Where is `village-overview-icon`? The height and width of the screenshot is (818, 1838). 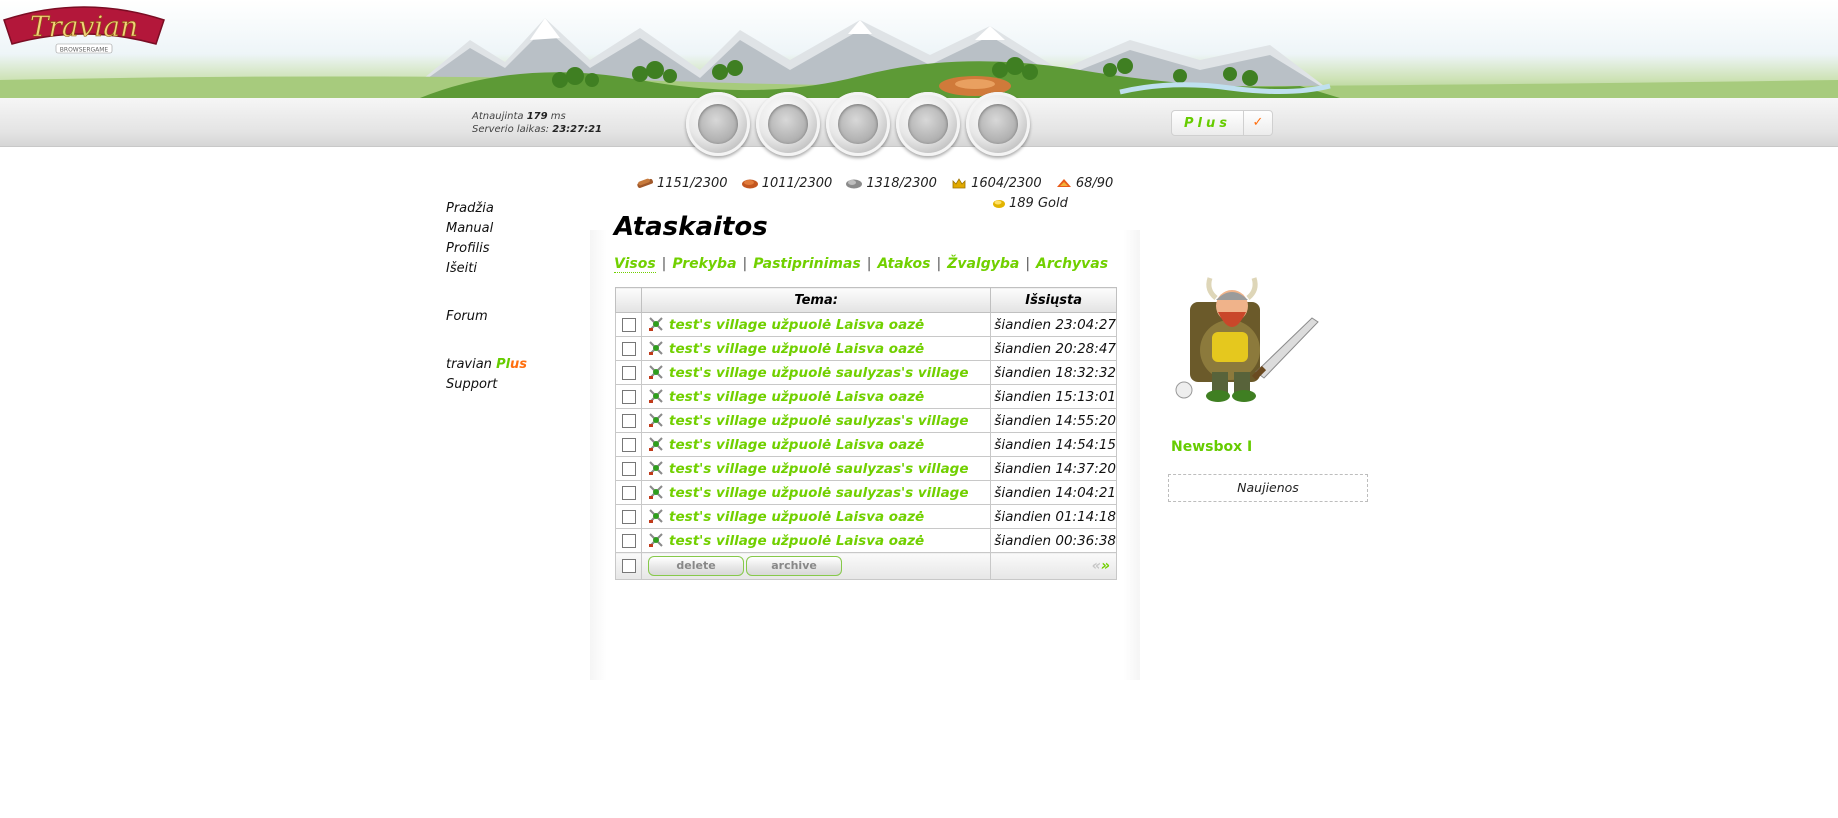 village-overview-icon is located at coordinates (718, 124).